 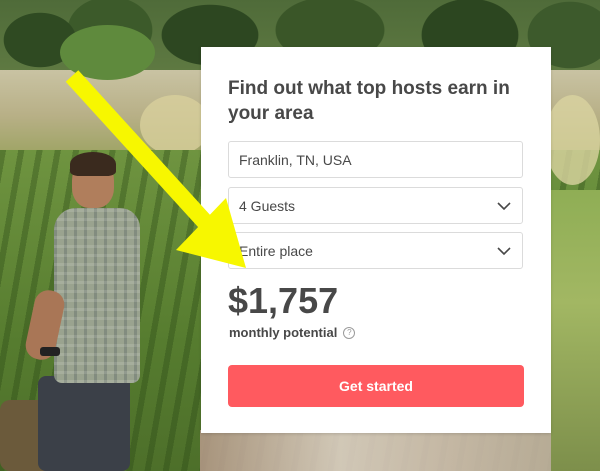 What do you see at coordinates (283, 300) in the screenshot?
I see `earnings-amount: $1,757` at bounding box center [283, 300].